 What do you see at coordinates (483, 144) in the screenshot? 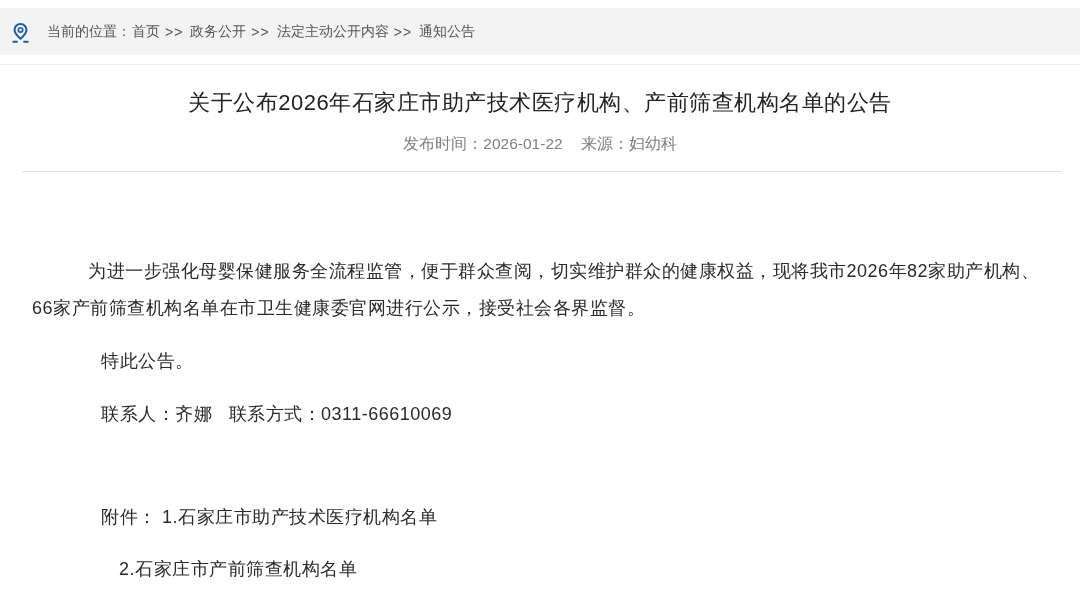
I see `publish-date: 发布时间：2026-01-22` at bounding box center [483, 144].